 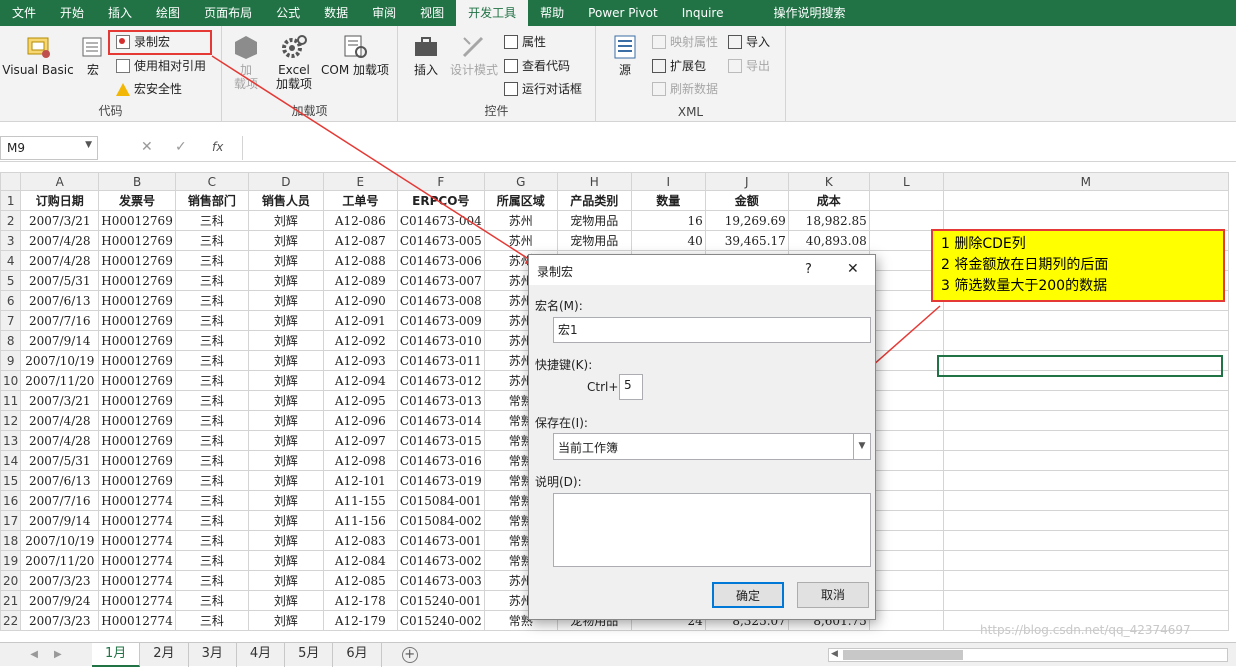 I want to click on row-header: 1, so click(x=11, y=200).